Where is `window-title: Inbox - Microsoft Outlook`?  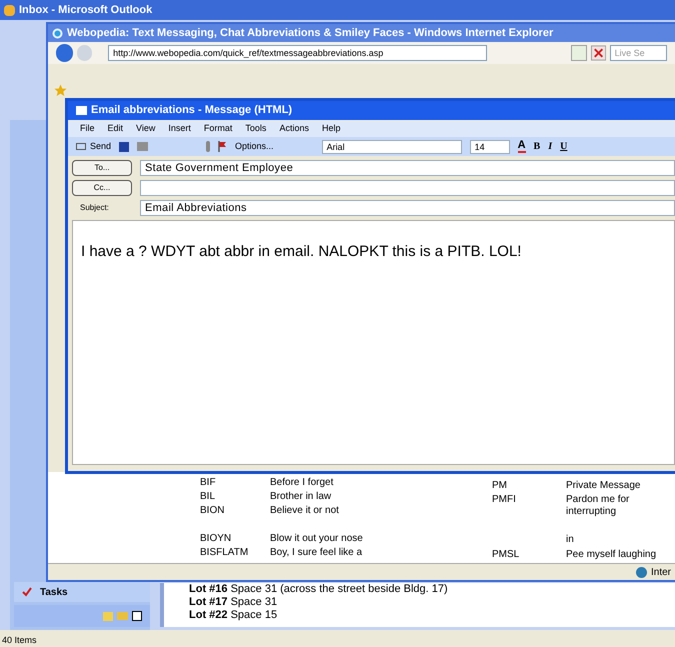 window-title: Inbox - Microsoft Outlook is located at coordinates (85, 10).